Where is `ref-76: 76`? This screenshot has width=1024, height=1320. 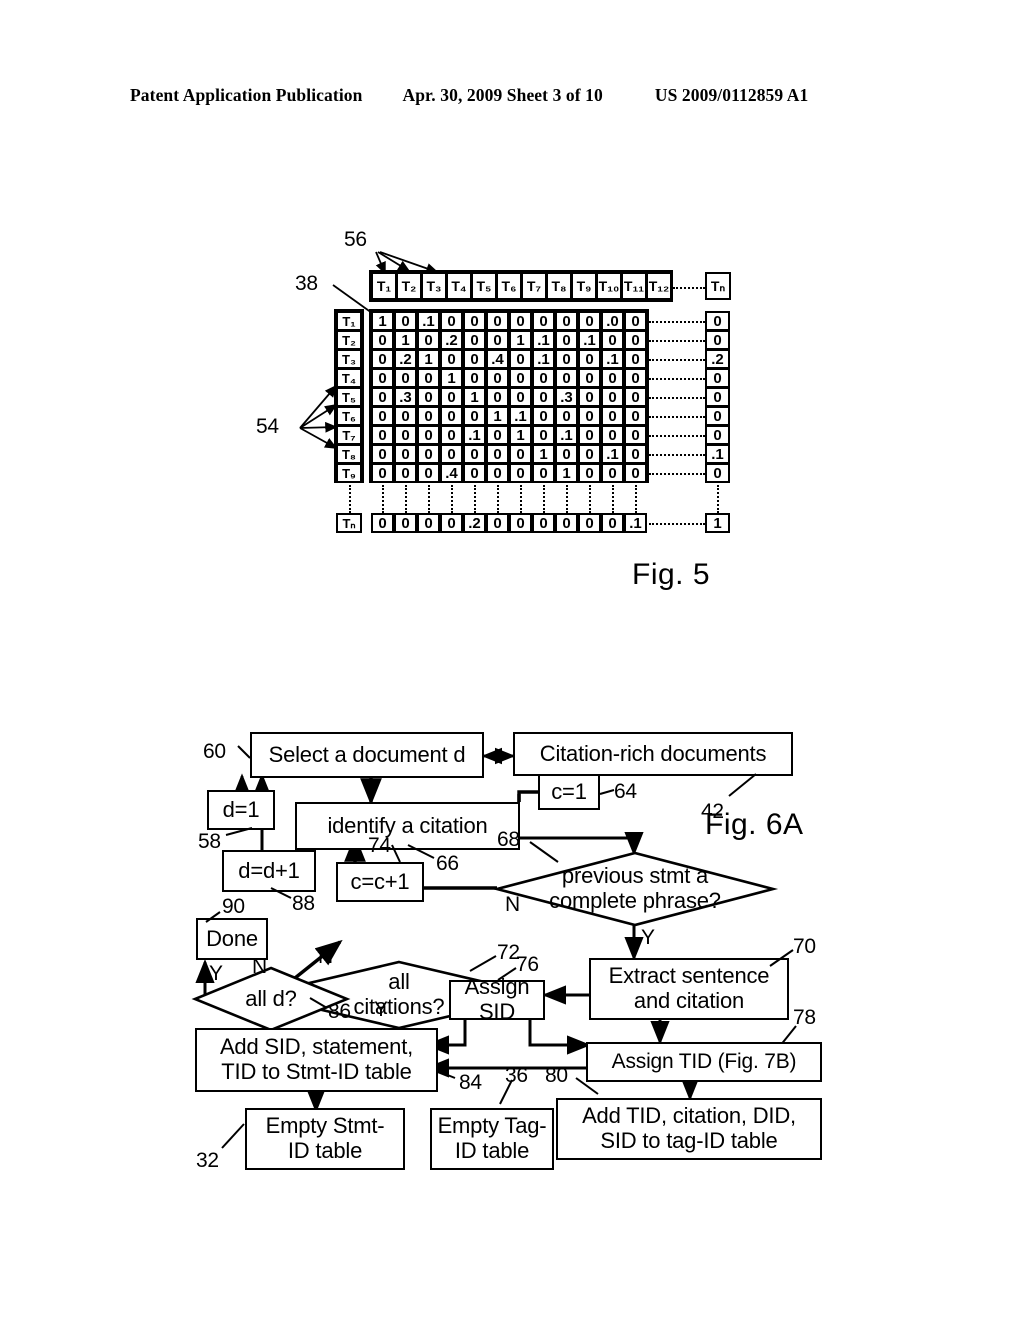
ref-76: 76 is located at coordinates (527, 964).